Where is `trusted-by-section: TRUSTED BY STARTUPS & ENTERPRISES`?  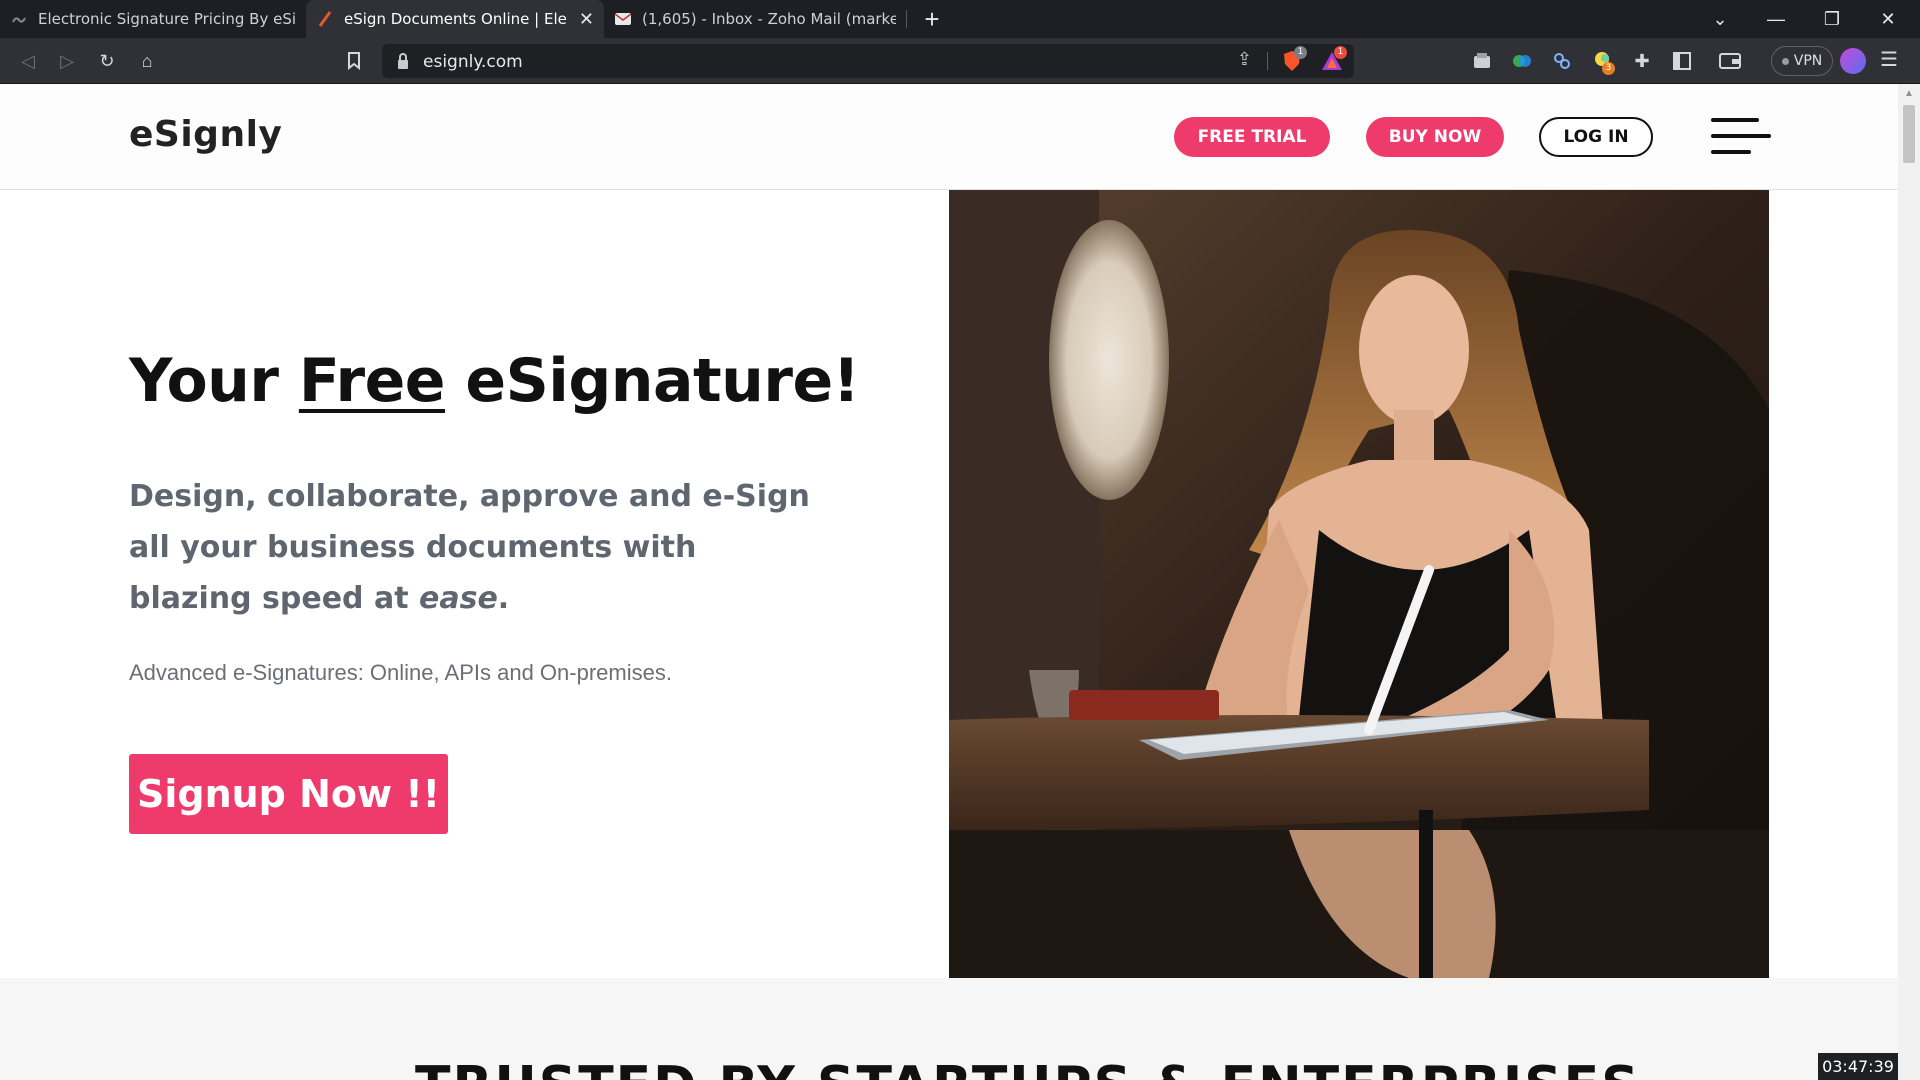
trusted-by-section: TRUSTED BY STARTUPS & ENTERPRISES is located at coordinates (949, 1029).